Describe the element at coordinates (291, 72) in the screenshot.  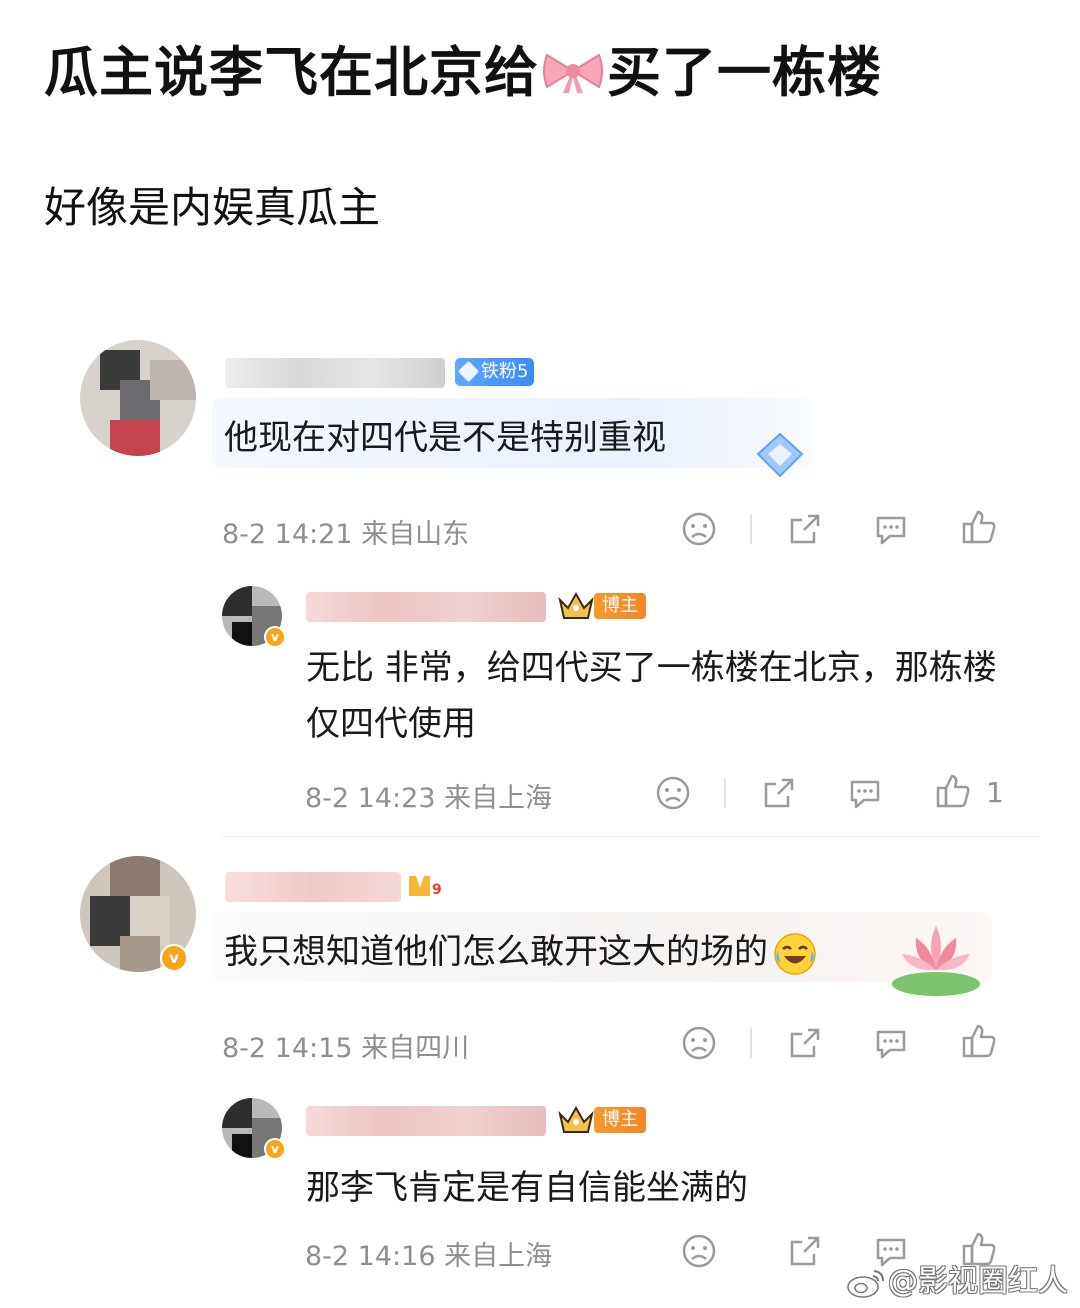
I see `post-title-part-1: 瓜主说李飞在北京给` at that location.